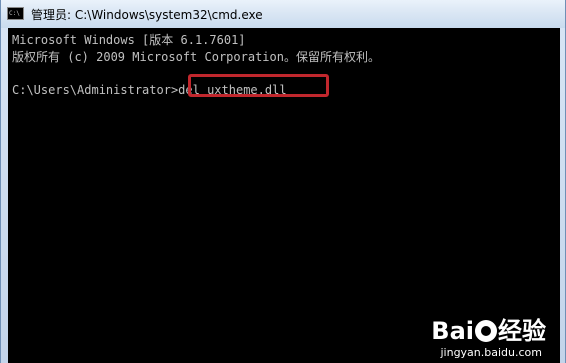 This screenshot has width=566, height=363. Describe the element at coordinates (491, 352) in the screenshot. I see `baidu-jingyan-url: jingyan.baidu.com` at that location.